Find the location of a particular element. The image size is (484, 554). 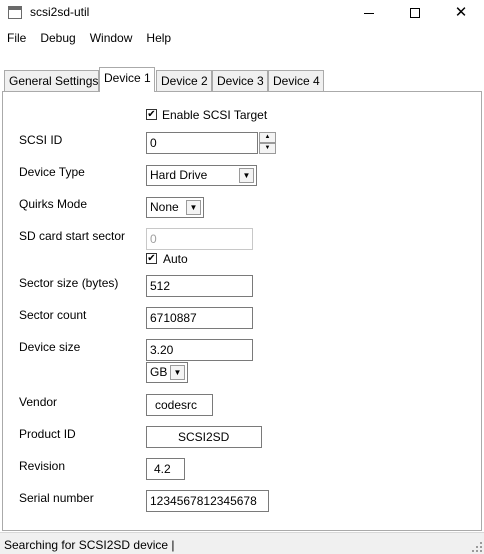

quirks-mode-label: Quirks Mode is located at coordinates (53, 204).